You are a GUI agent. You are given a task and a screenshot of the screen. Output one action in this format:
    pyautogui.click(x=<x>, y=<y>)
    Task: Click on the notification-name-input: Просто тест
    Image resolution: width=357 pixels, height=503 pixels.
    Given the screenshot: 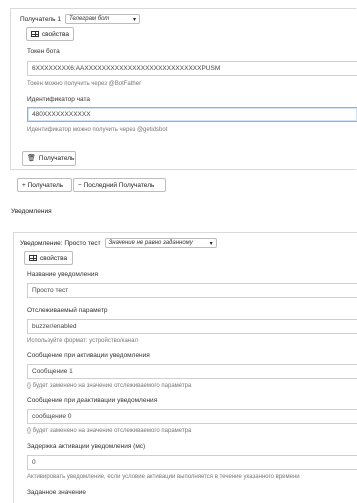 What is the action you would take?
    pyautogui.click(x=192, y=290)
    